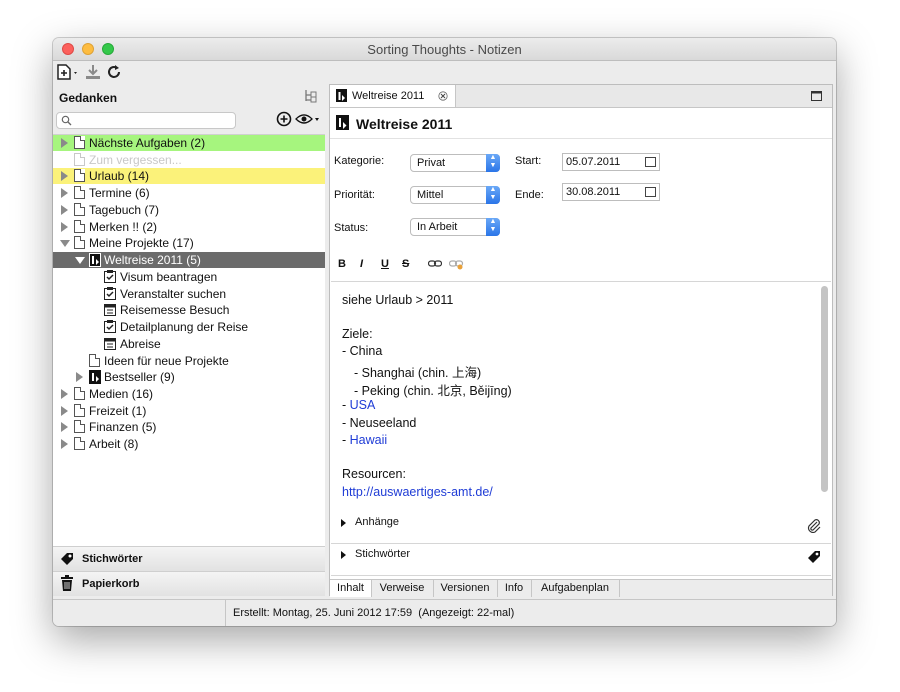 Image resolution: width=900 pixels, height=692 pixels. Describe the element at coordinates (93, 72) in the screenshot. I see `download-icon` at that location.